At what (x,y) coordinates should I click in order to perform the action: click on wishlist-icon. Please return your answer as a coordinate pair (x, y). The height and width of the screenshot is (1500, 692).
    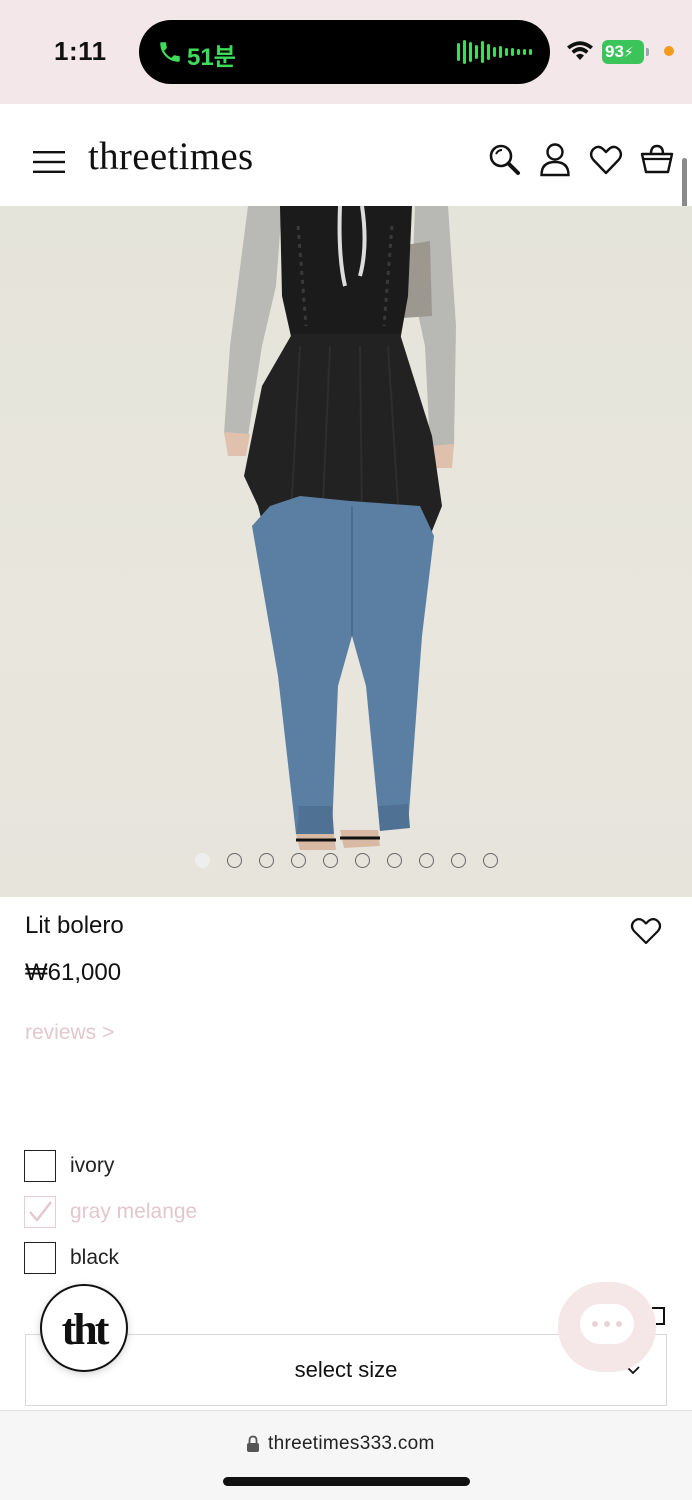
    Looking at the image, I should click on (606, 160).